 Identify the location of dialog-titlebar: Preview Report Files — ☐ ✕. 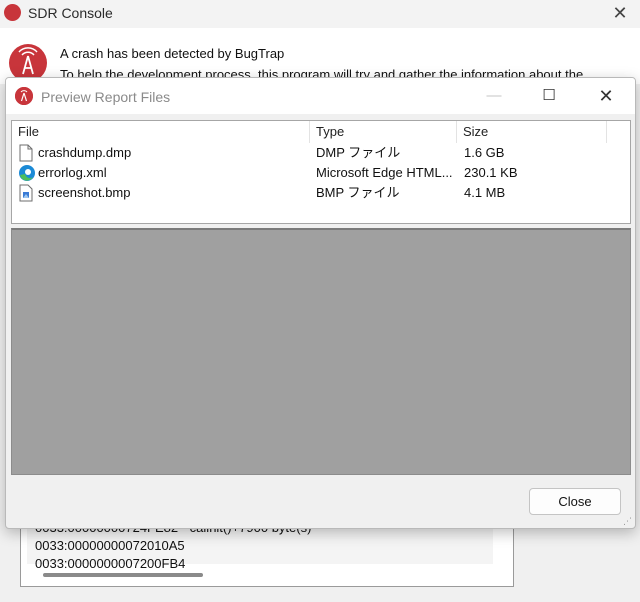
(320, 96).